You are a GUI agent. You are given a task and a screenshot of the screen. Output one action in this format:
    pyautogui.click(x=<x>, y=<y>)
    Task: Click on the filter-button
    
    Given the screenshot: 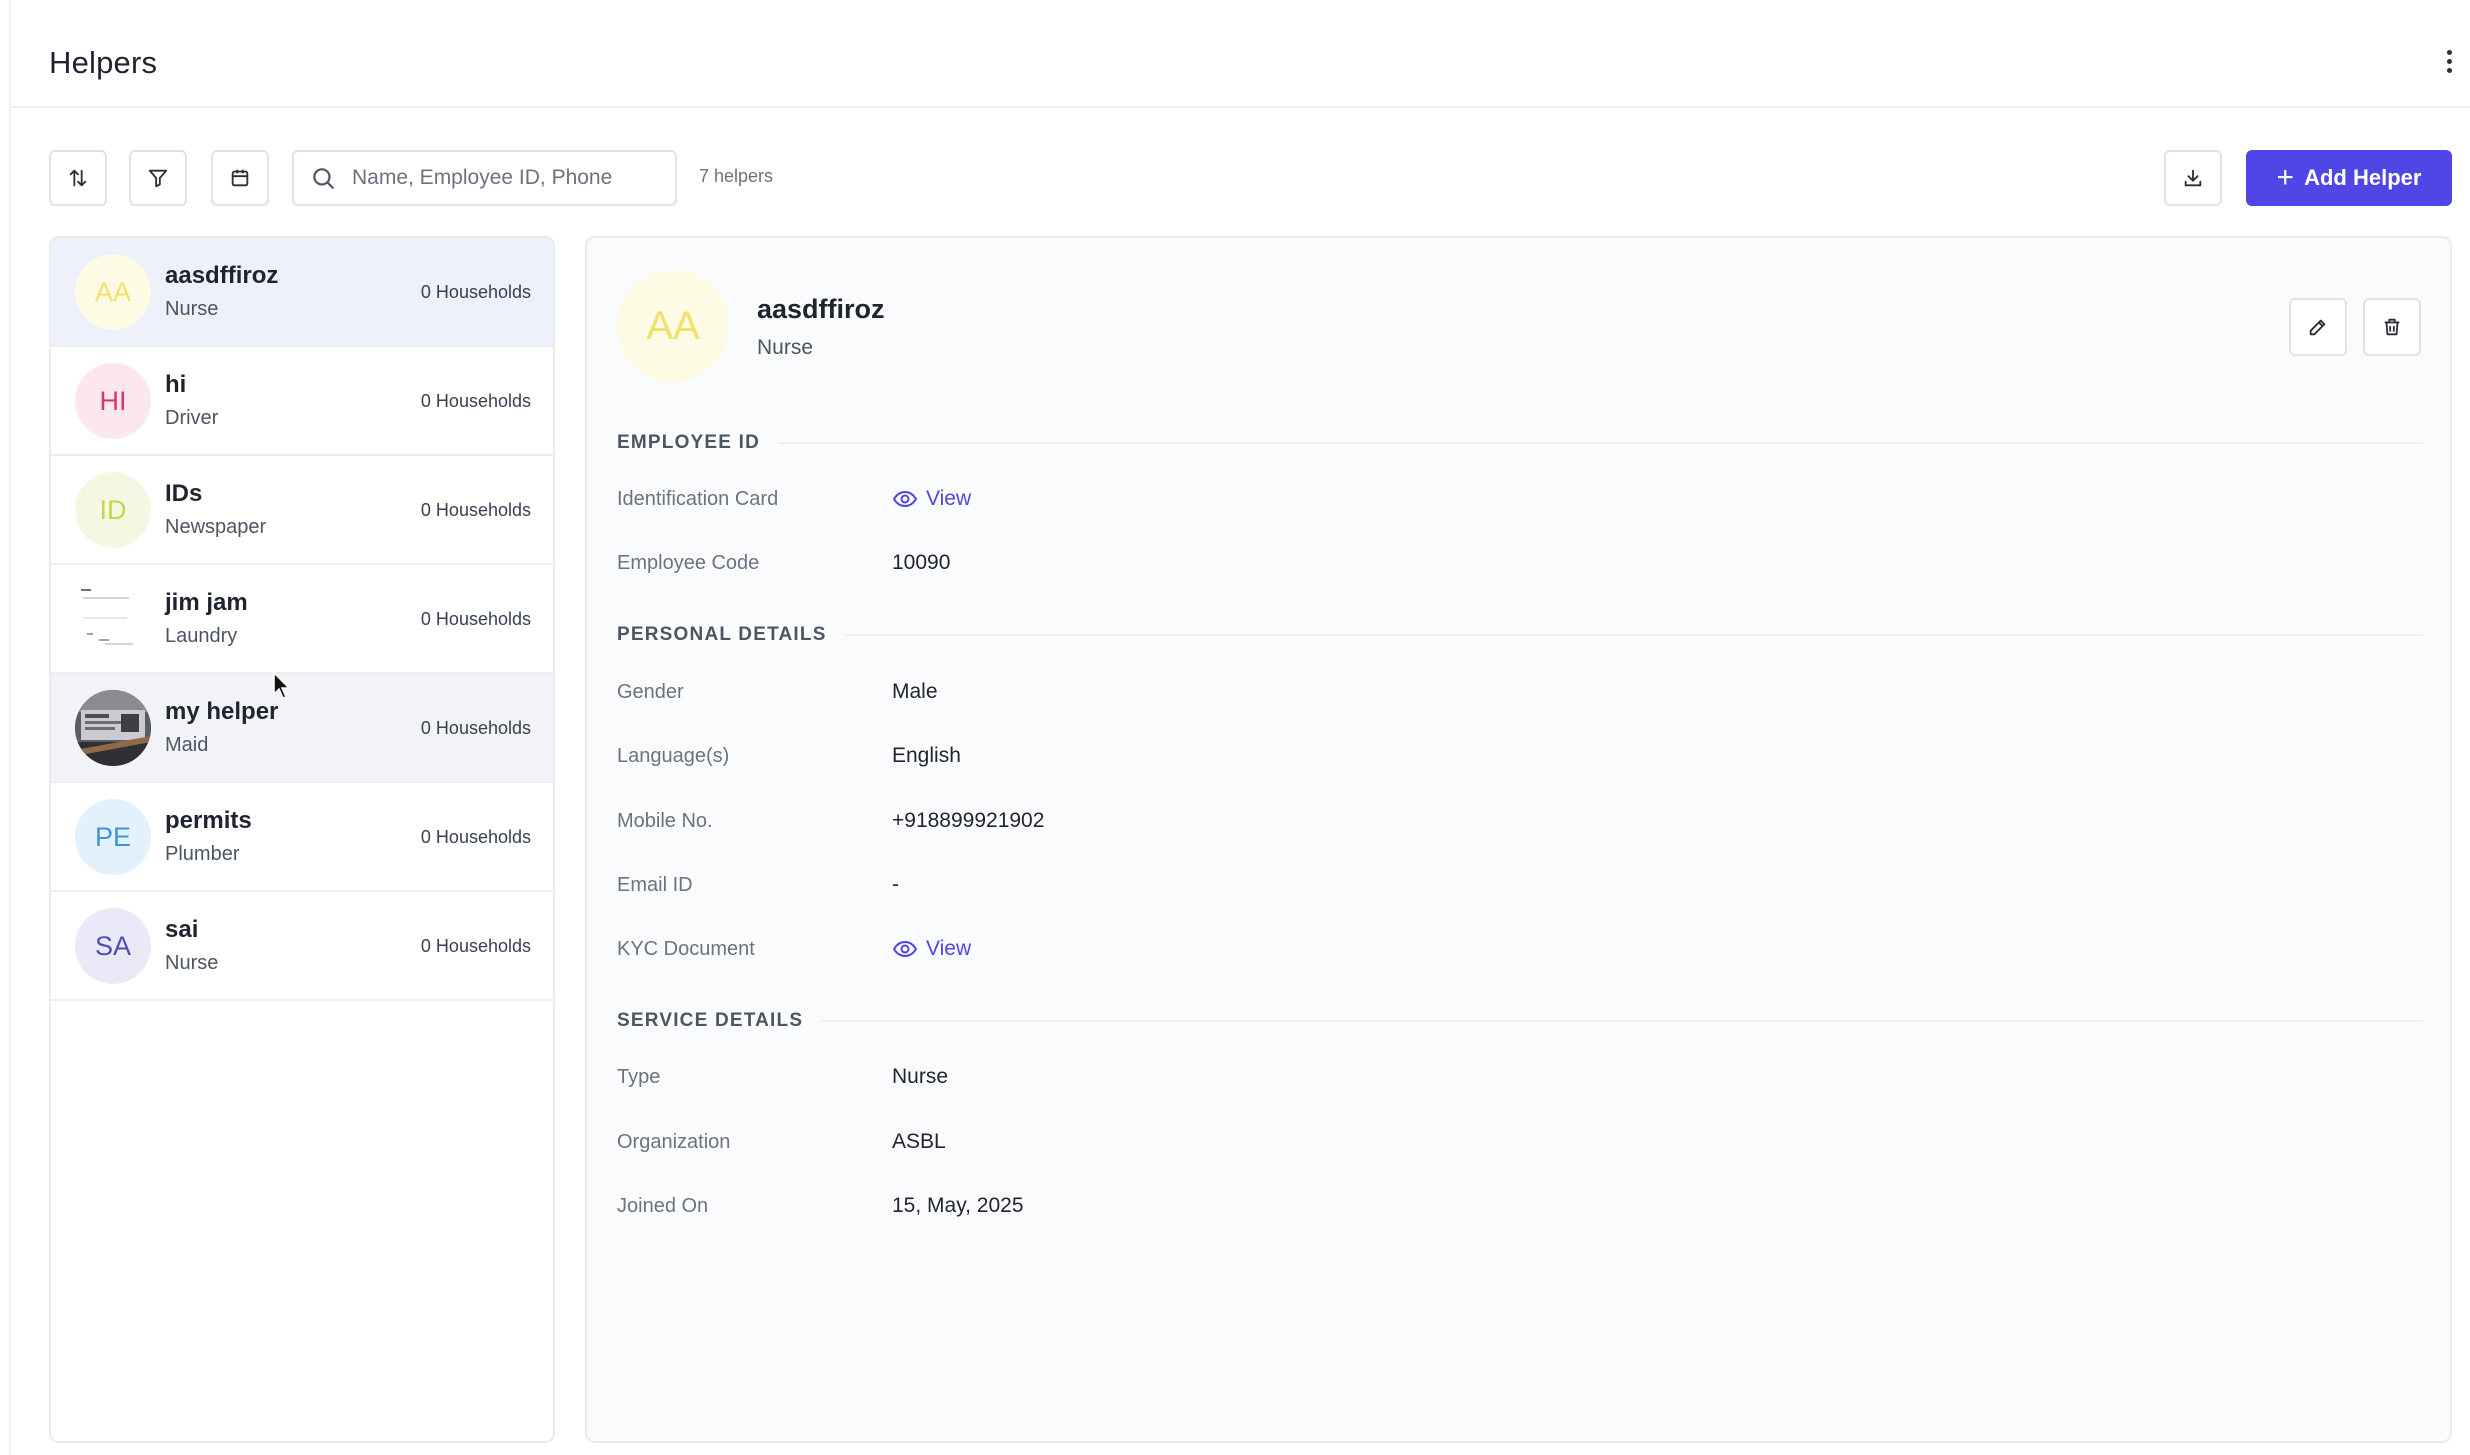 What is the action you would take?
    pyautogui.click(x=158, y=178)
    